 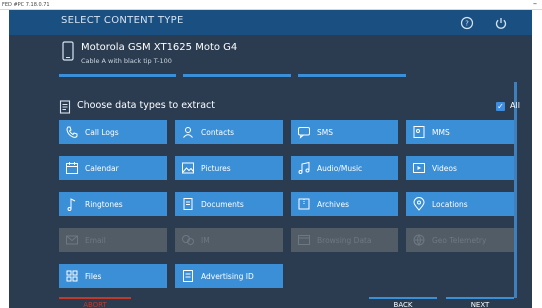 What do you see at coordinates (65, 108) in the screenshot?
I see `document-list-icon` at bounding box center [65, 108].